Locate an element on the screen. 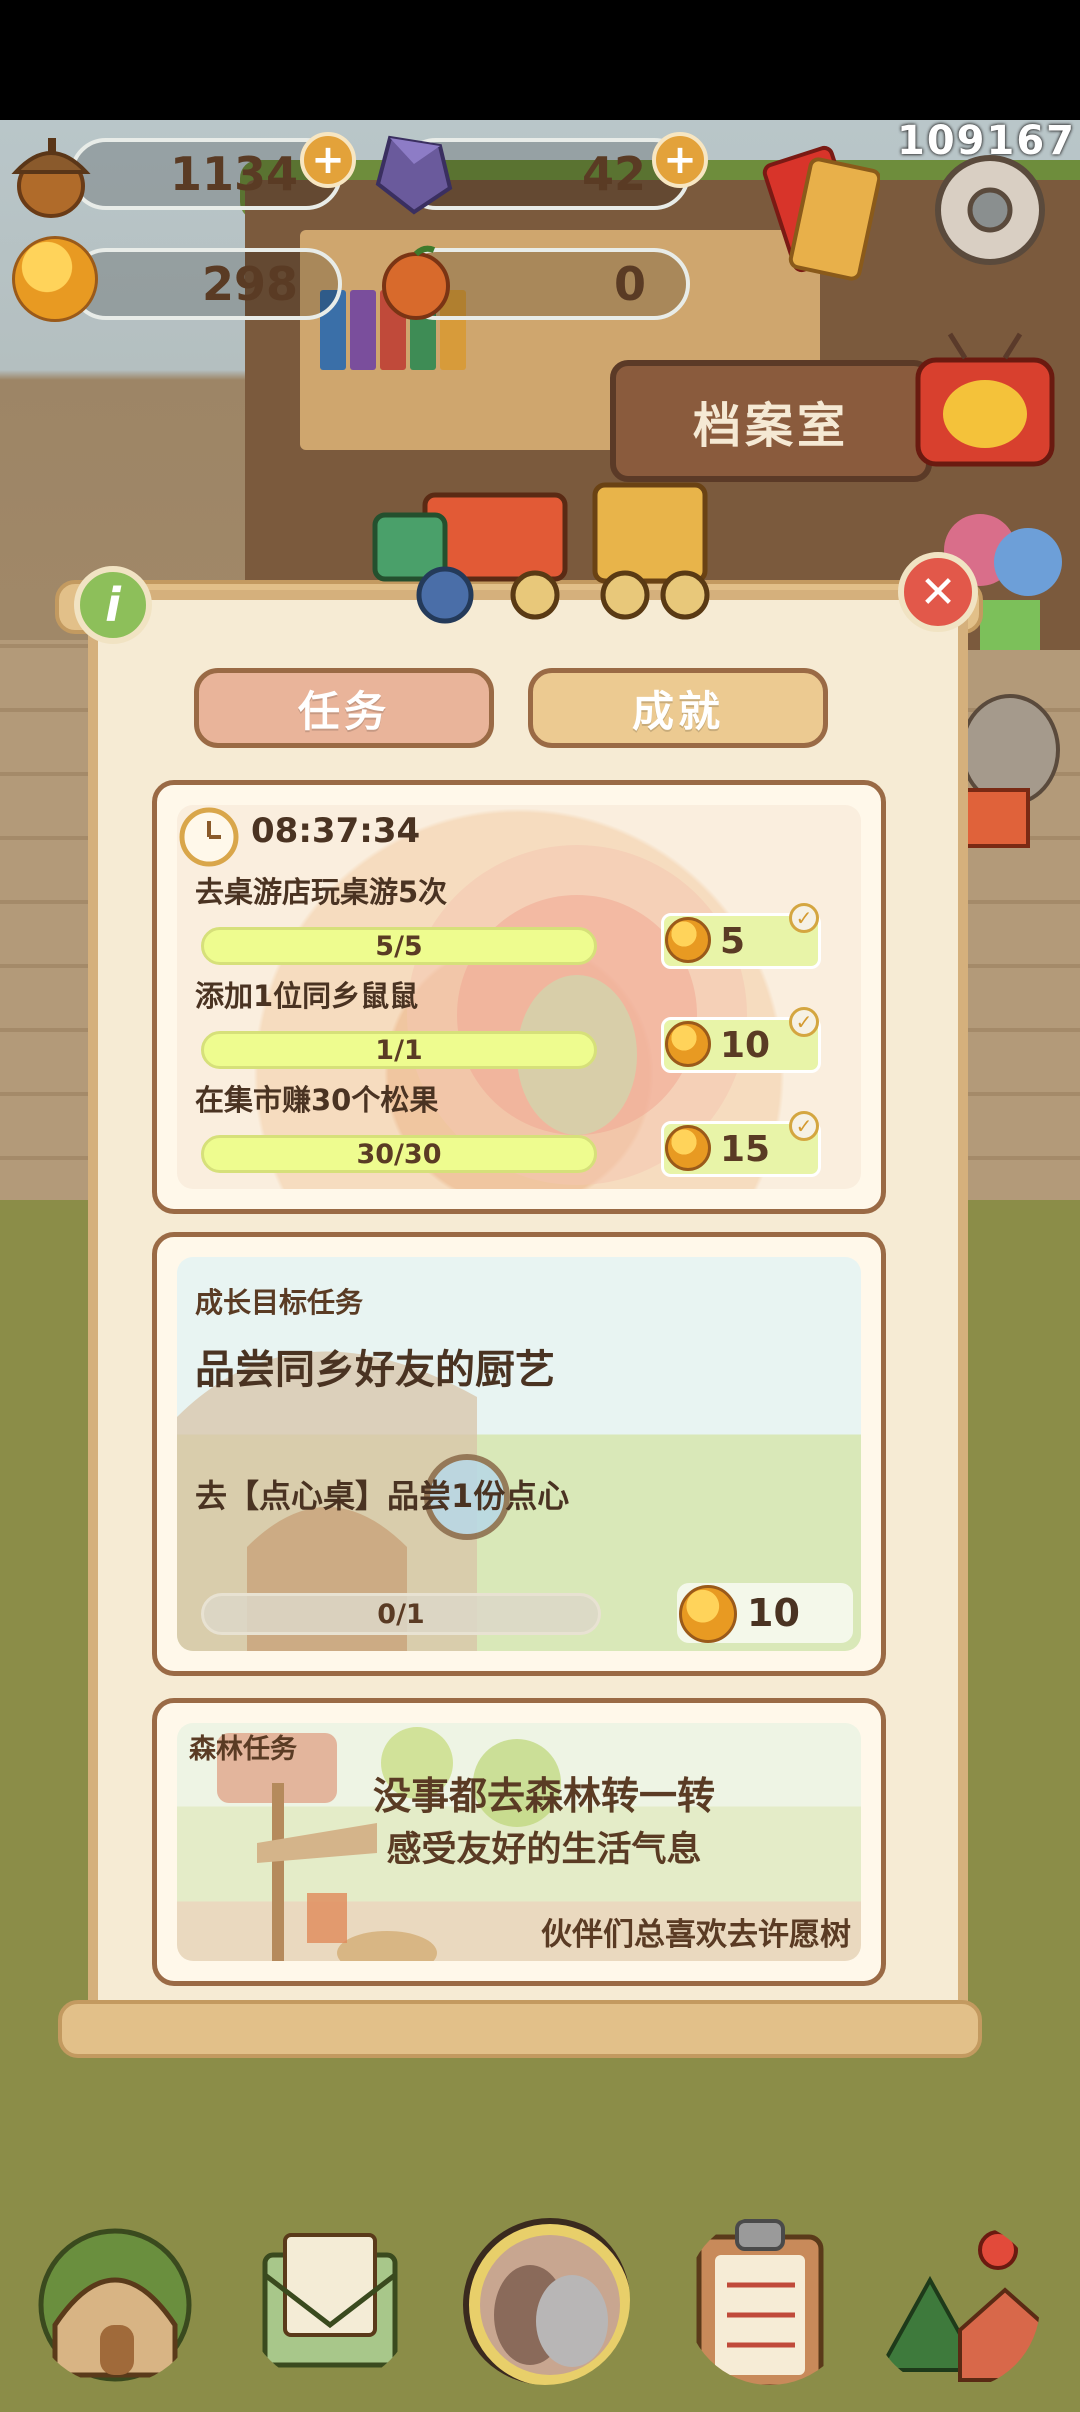 Image resolution: width=1080 pixels, height=2412 pixels. task-progress-bar: 1/1 is located at coordinates (399, 1050).